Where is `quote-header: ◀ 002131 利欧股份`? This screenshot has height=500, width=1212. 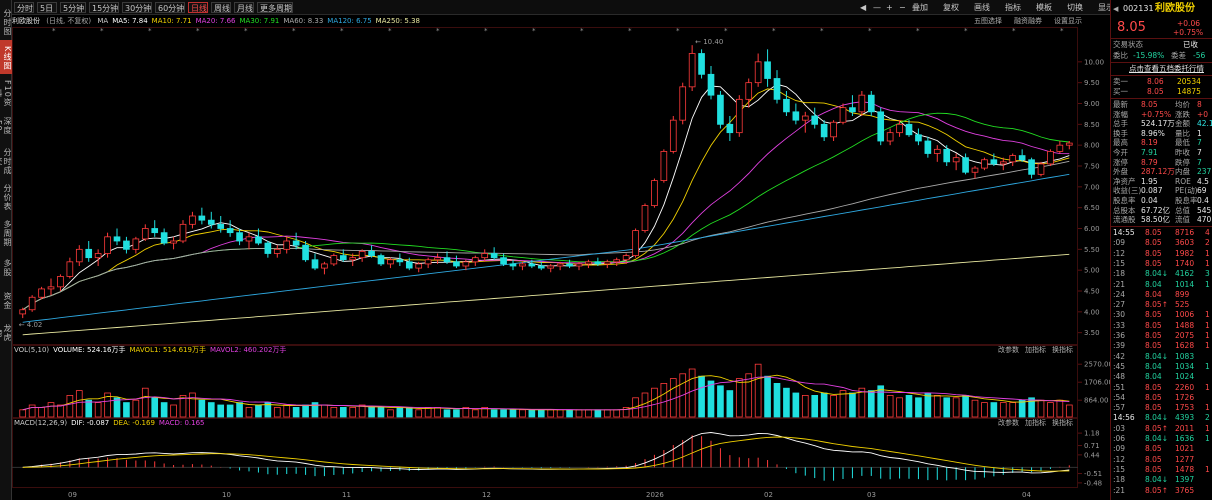
quote-header: ◀ 002131 利欧股份 is located at coordinates (1154, 8).